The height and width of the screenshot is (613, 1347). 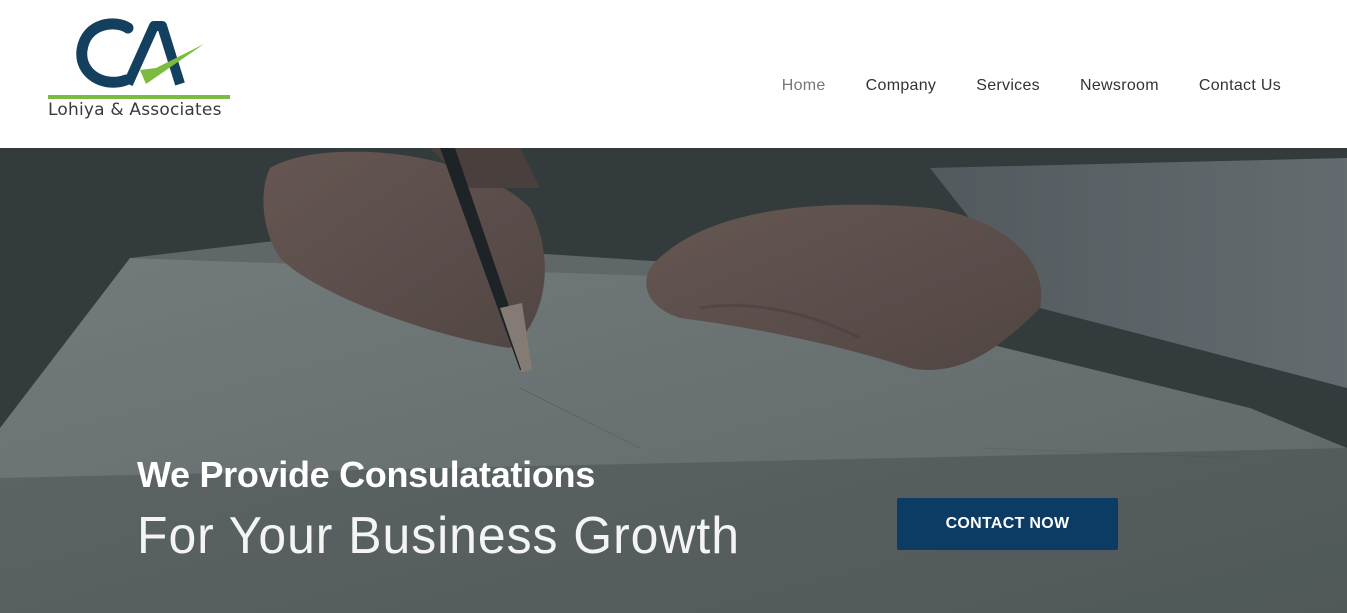 I want to click on ca-logo-mark-icon, so click(x=140, y=53).